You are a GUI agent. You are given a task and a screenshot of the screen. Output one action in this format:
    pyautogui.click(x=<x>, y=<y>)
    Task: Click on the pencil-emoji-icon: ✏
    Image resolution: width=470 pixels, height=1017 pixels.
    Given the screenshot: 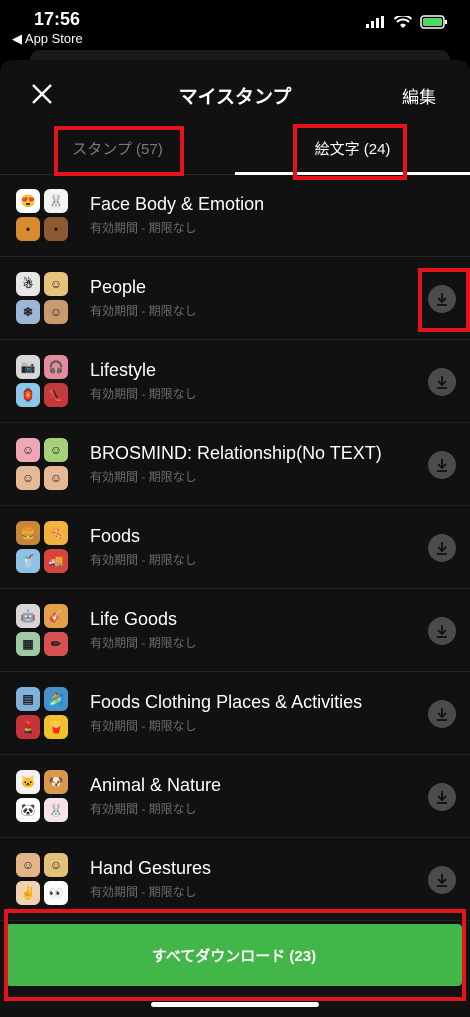 What is the action you would take?
    pyautogui.click(x=56, y=644)
    